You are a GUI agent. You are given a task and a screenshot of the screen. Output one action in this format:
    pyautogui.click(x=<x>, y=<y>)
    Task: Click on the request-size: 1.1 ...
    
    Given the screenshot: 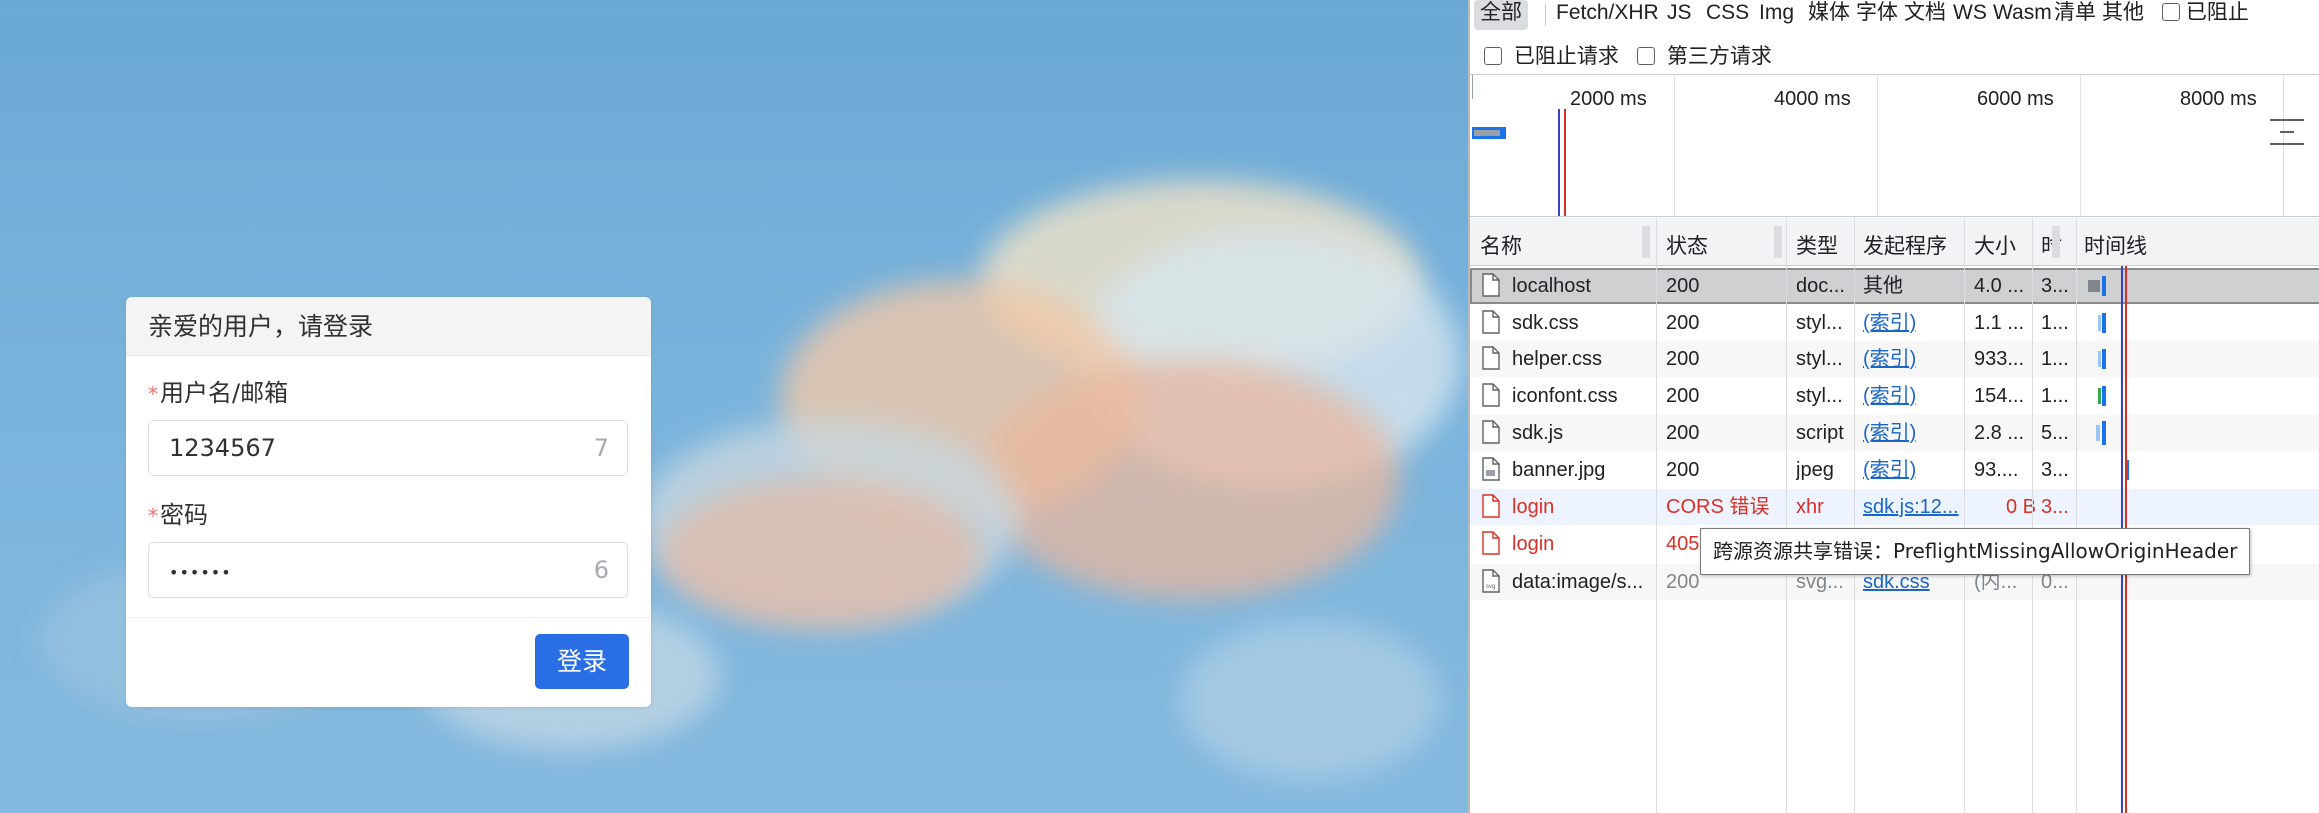 What is the action you would take?
    pyautogui.click(x=1999, y=323)
    